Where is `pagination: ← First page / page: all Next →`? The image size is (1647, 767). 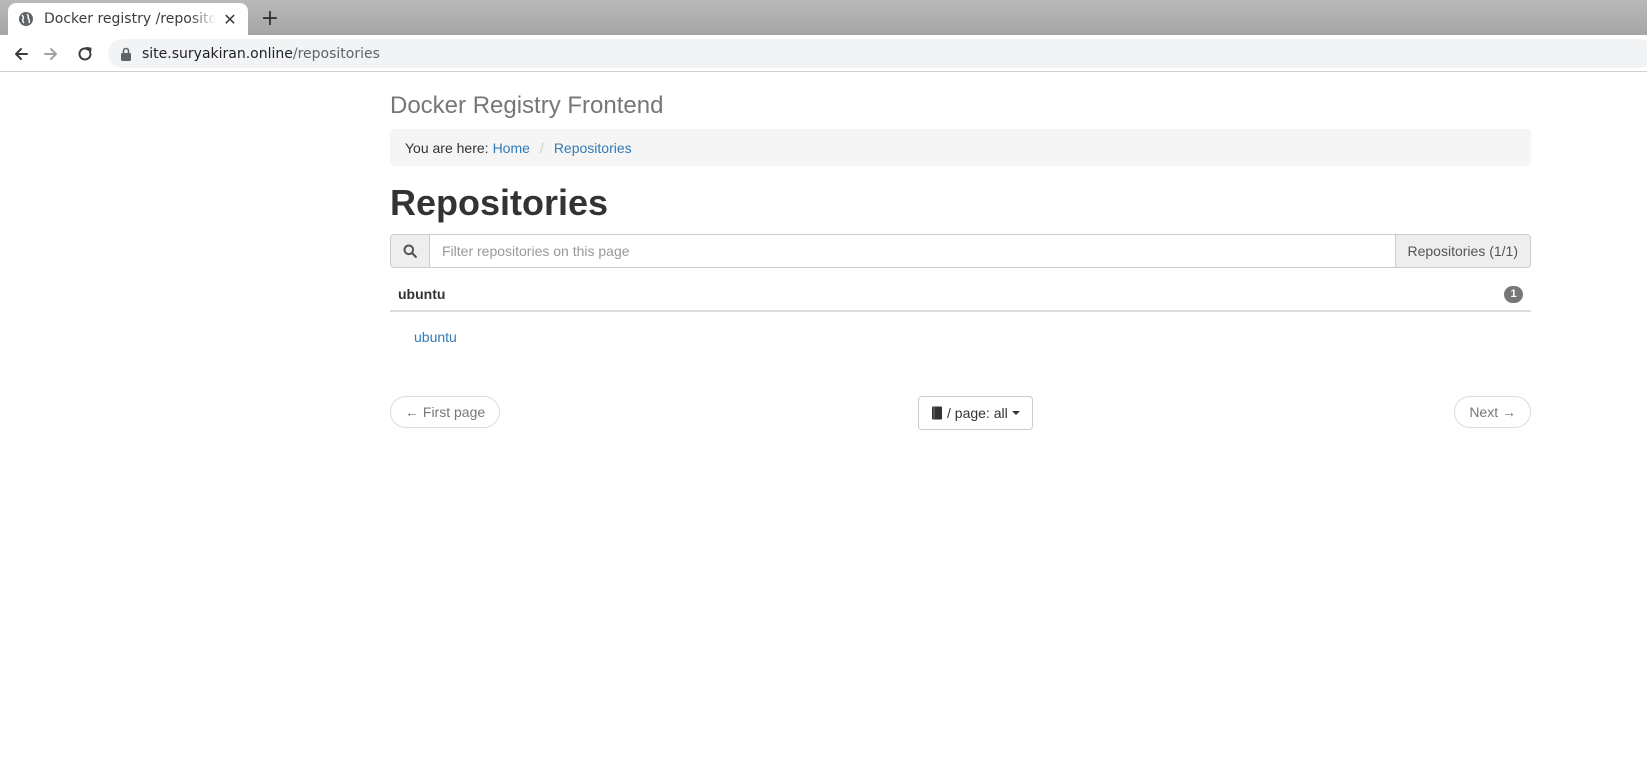 pagination: ← First page / page: all Next → is located at coordinates (960, 413).